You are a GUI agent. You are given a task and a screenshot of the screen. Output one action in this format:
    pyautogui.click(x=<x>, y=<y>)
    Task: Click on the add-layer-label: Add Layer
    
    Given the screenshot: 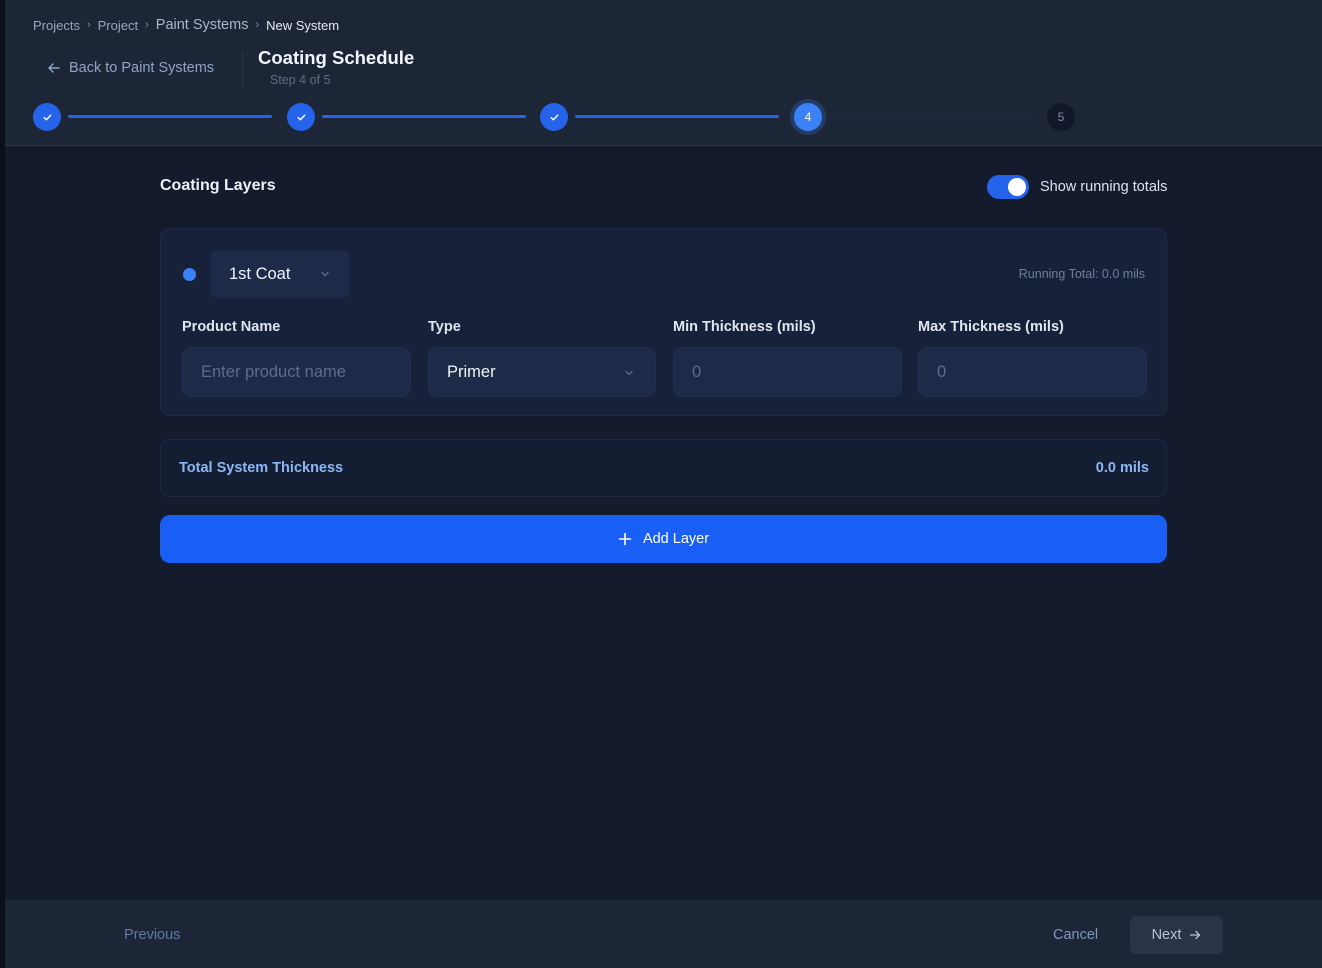 What is the action you would take?
    pyautogui.click(x=676, y=539)
    